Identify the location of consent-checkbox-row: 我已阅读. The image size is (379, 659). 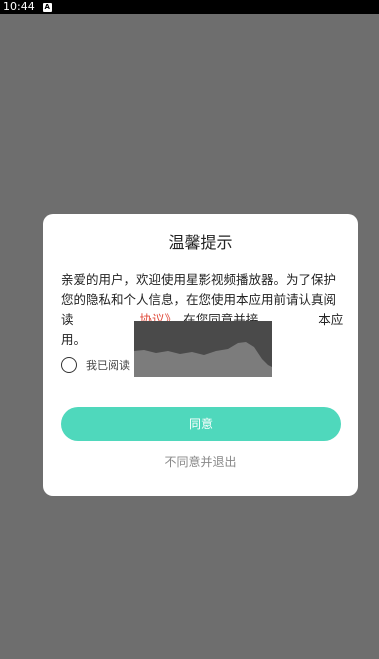
(95, 365).